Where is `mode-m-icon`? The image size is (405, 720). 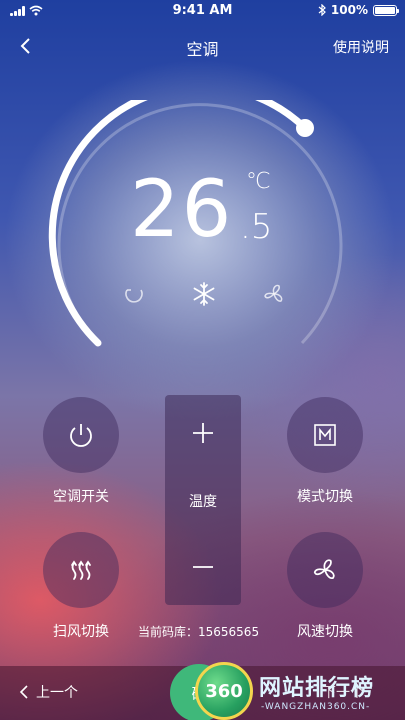 mode-m-icon is located at coordinates (325, 435).